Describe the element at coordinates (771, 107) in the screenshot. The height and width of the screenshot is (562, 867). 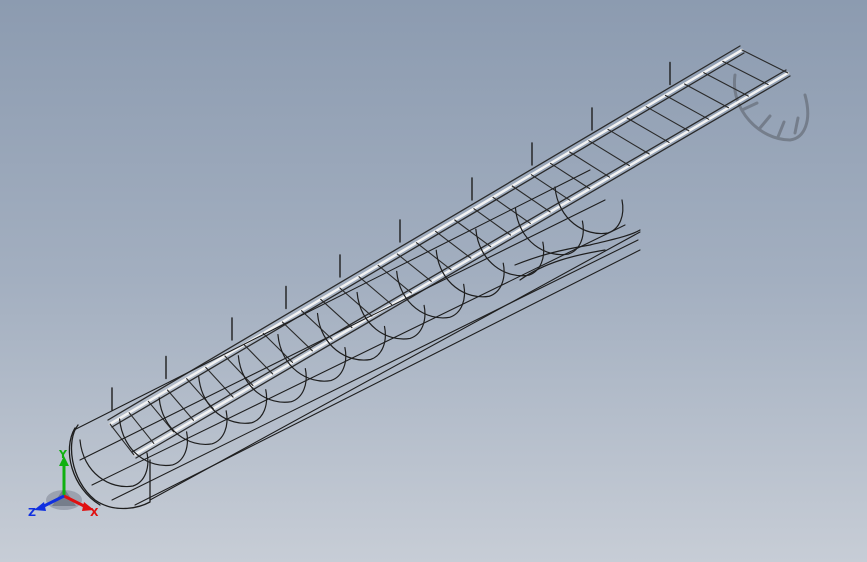
I see `ghost-hoop-top-end` at that location.